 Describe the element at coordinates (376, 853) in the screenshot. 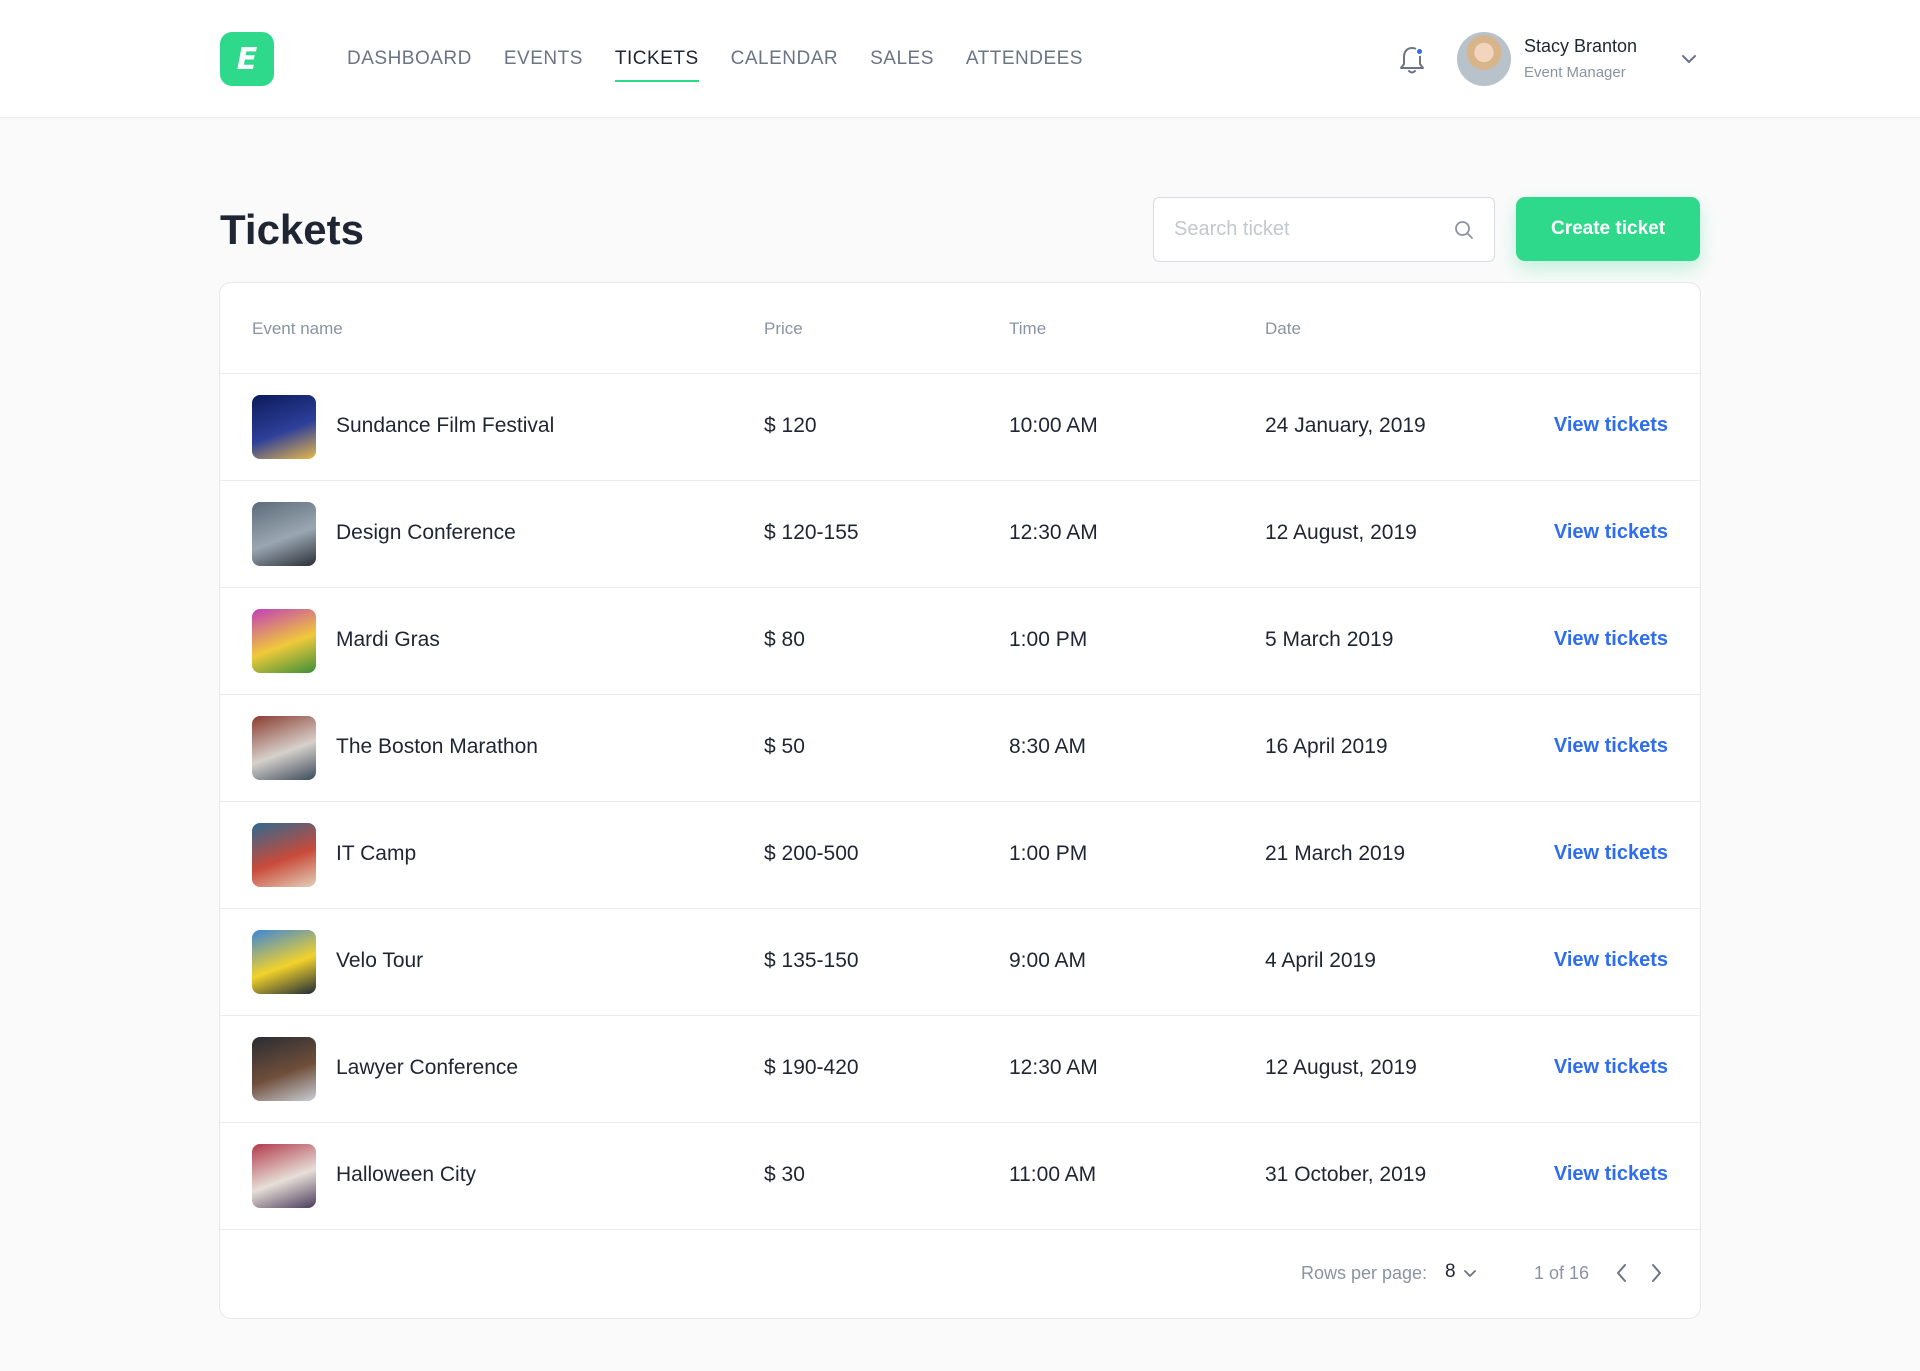

I see `event-name-cell: IT Camp` at that location.